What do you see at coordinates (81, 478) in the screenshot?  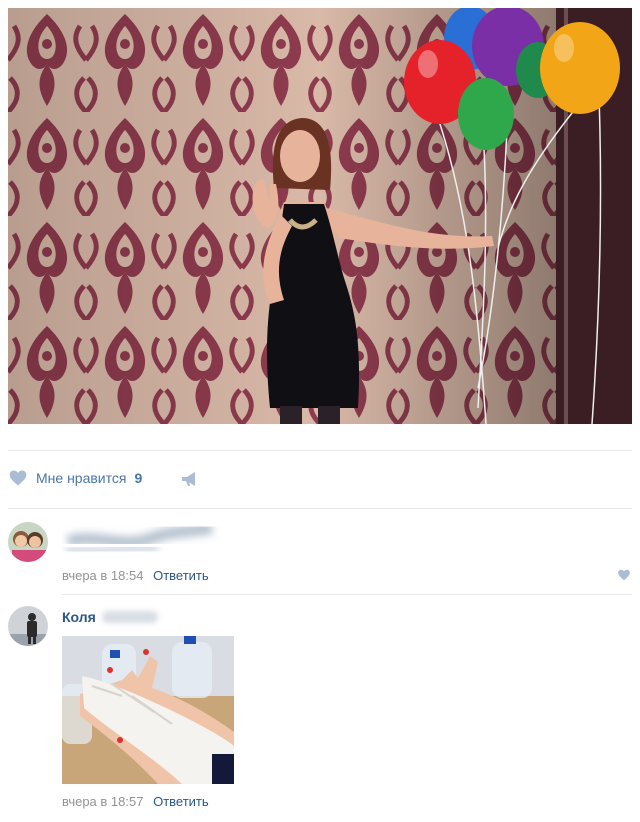 I see `like-label: Мне нравится` at bounding box center [81, 478].